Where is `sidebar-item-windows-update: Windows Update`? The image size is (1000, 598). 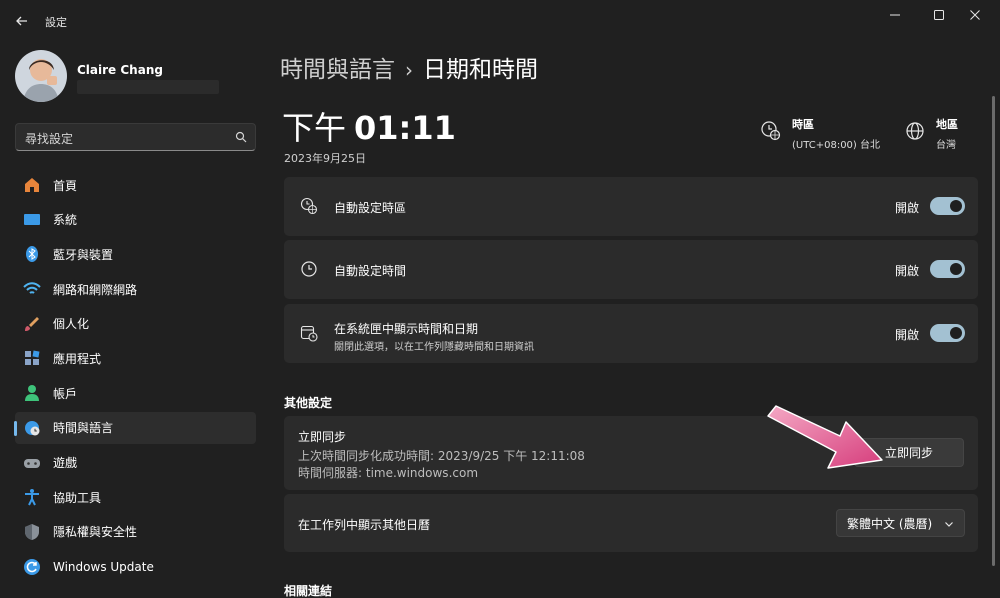
sidebar-item-windows-update: Windows Update is located at coordinates (135, 567).